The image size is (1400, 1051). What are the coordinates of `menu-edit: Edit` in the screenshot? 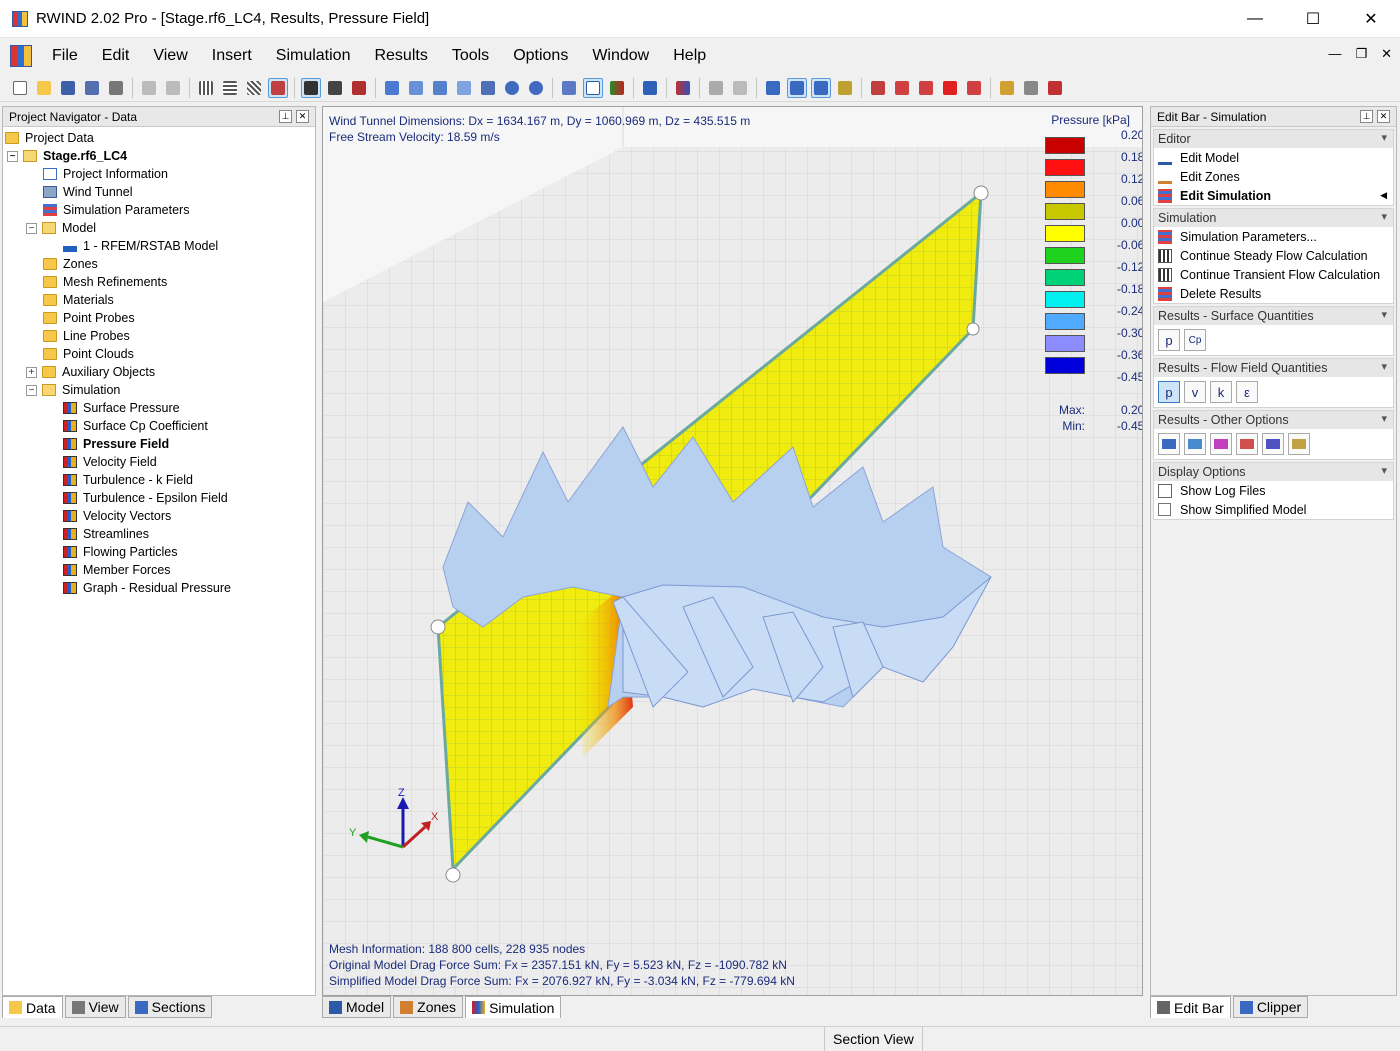 It's located at (116, 56).